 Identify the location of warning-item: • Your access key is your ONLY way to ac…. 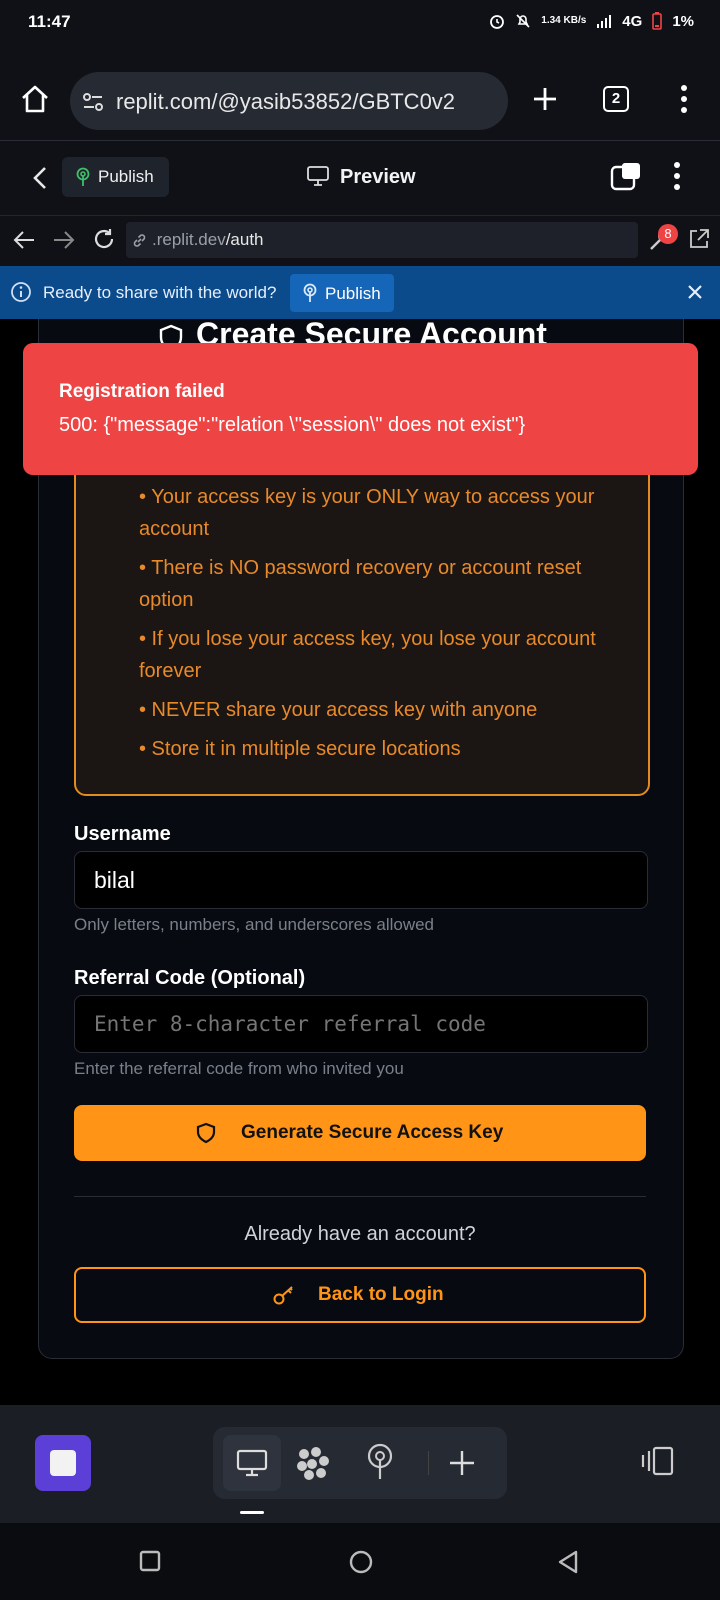
(367, 513).